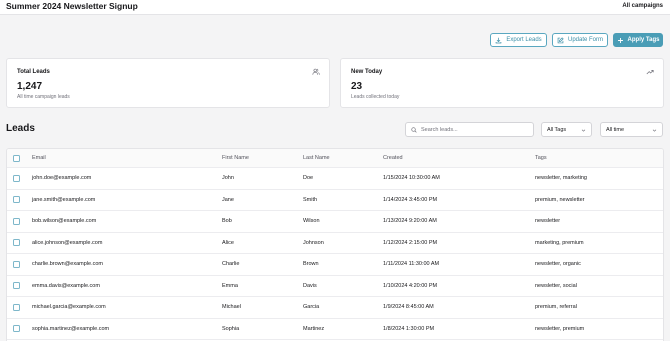  I want to click on cell-tags: newsletter, premium, so click(560, 328).